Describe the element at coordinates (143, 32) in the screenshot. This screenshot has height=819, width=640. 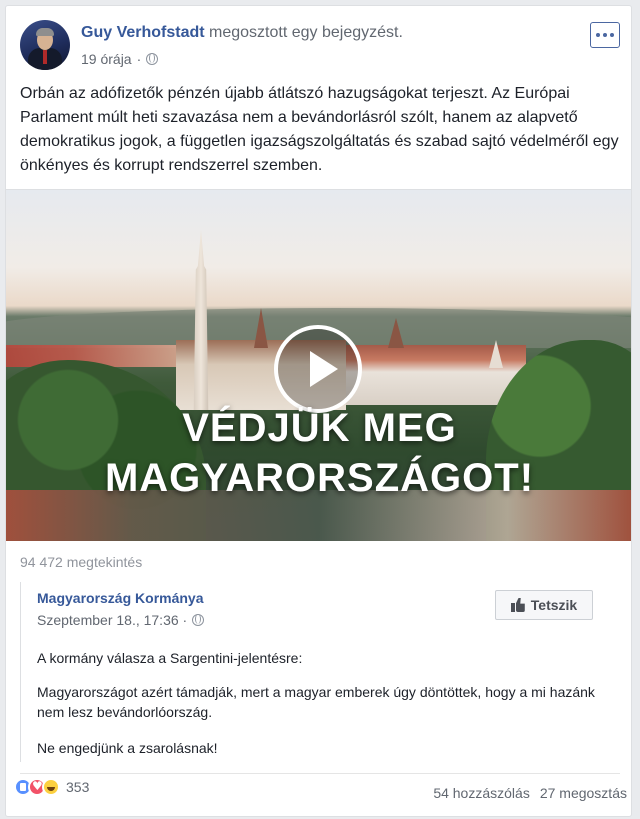
I see `author-name: Guy Verhofstadt` at that location.